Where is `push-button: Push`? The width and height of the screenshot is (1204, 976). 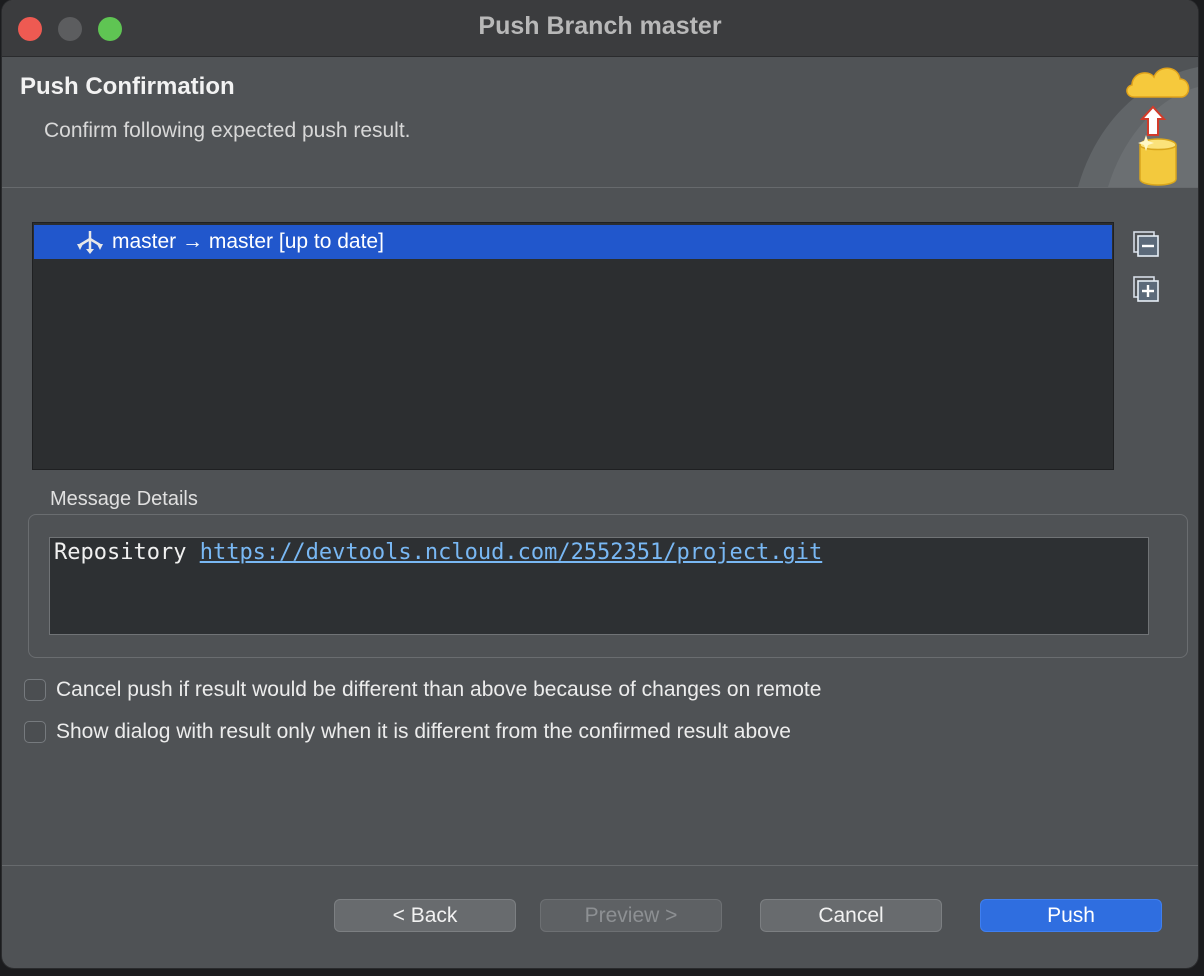
push-button: Push is located at coordinates (1071, 915).